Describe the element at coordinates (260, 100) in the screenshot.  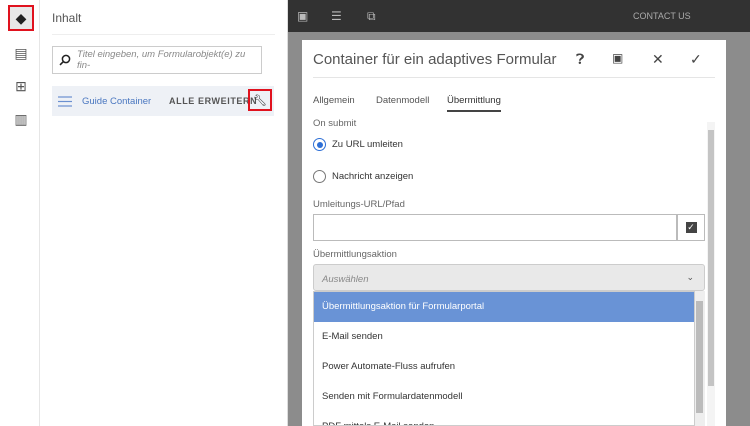
I see `wrench-icon: 🔧︎` at that location.